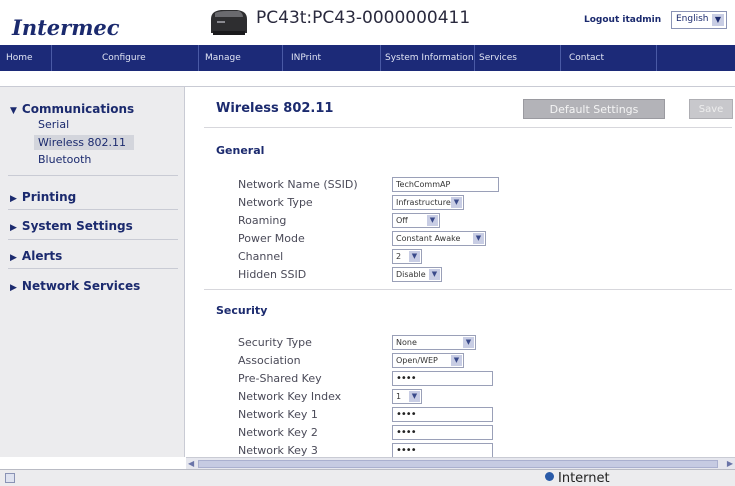 This screenshot has height=486, width=735. Describe the element at coordinates (399, 256) in the screenshot. I see `channel-value: 2` at that location.